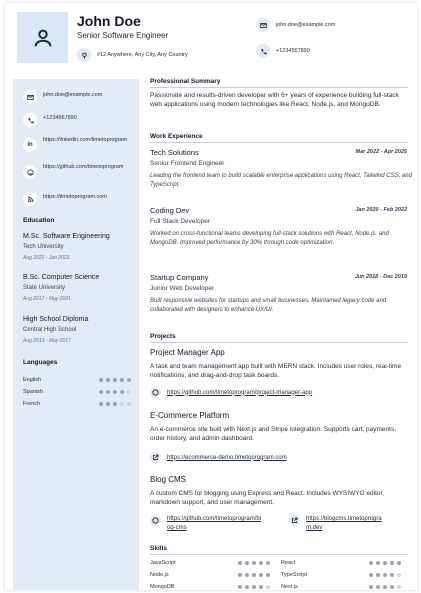  I want to click on header-address-text: #12 Anywhere, Any City, Any Country, so click(142, 55).